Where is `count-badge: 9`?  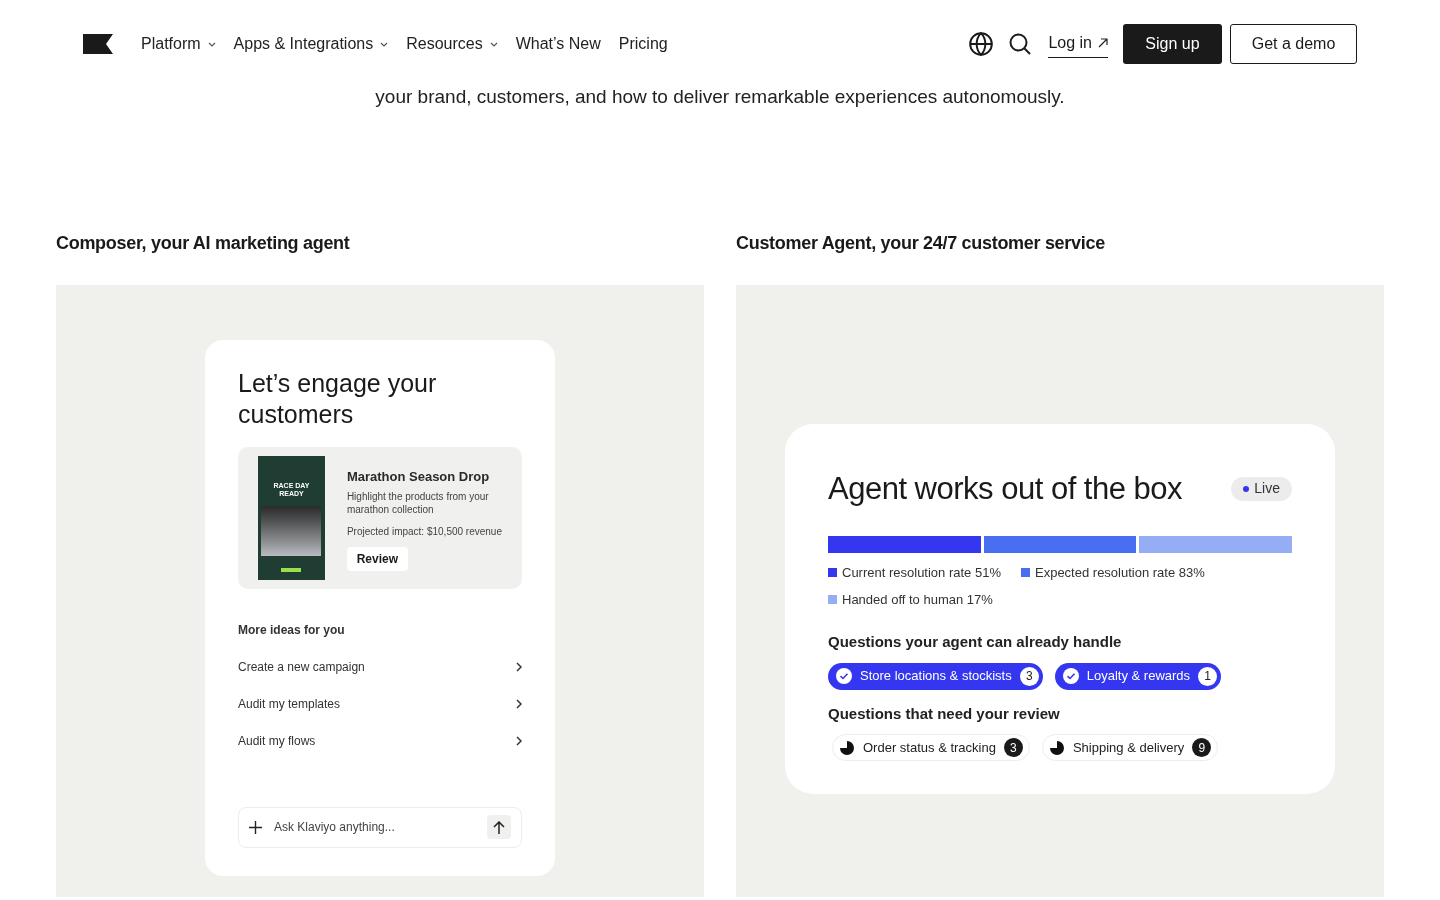
count-badge: 9 is located at coordinates (1202, 747).